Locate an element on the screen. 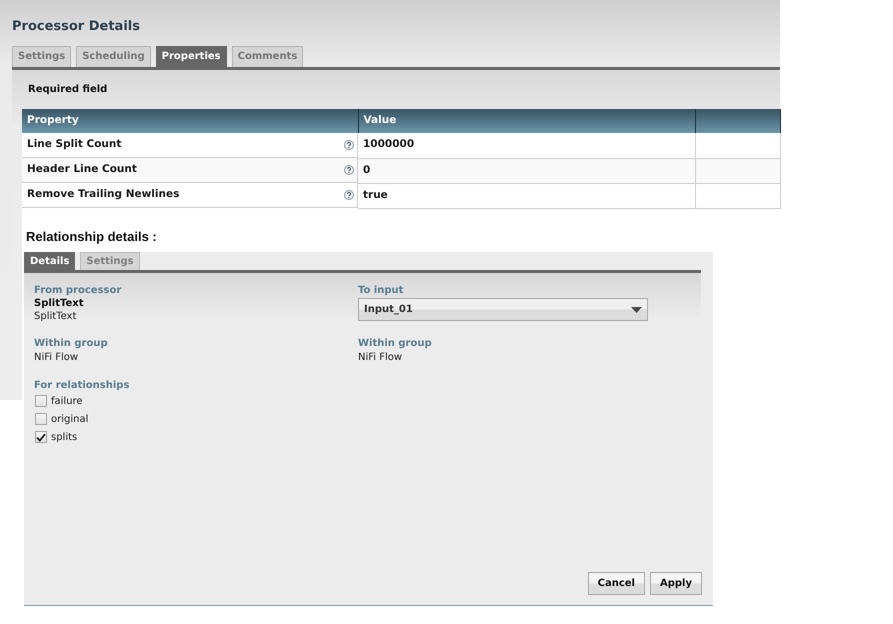 The image size is (893, 624). property-name: Line Split Count is located at coordinates (74, 144).